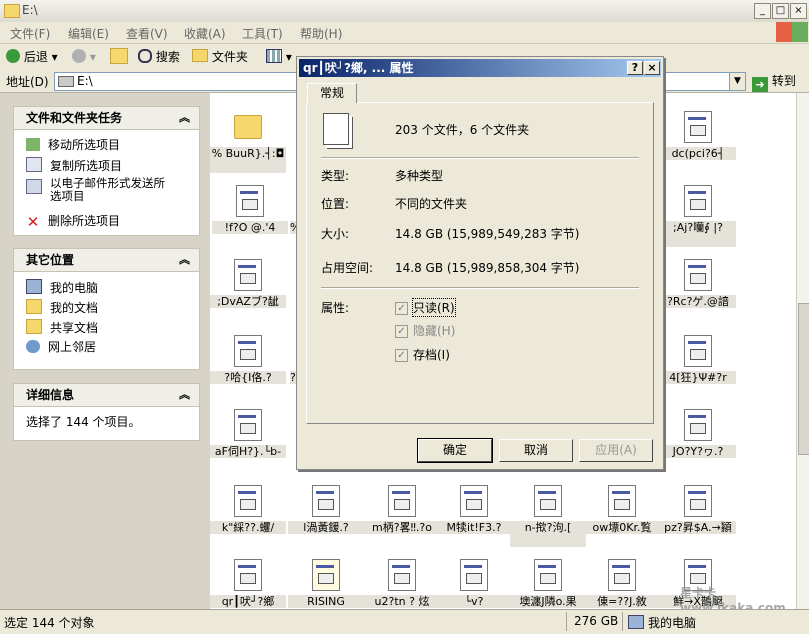 The width and height of the screenshot is (809, 634). I want to click on file-item: m柄?畧‼.?o, so click(402, 520).